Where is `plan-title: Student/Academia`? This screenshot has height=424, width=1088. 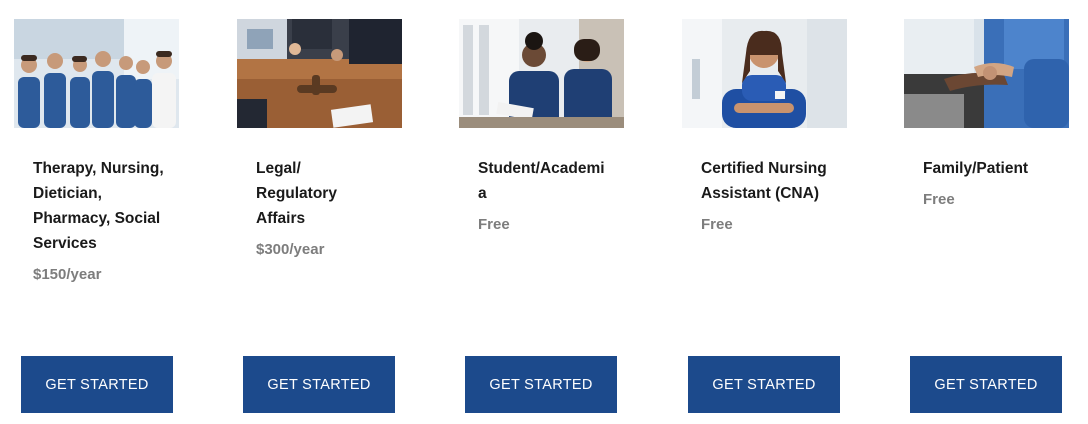 plan-title: Student/Academia is located at coordinates (541, 181).